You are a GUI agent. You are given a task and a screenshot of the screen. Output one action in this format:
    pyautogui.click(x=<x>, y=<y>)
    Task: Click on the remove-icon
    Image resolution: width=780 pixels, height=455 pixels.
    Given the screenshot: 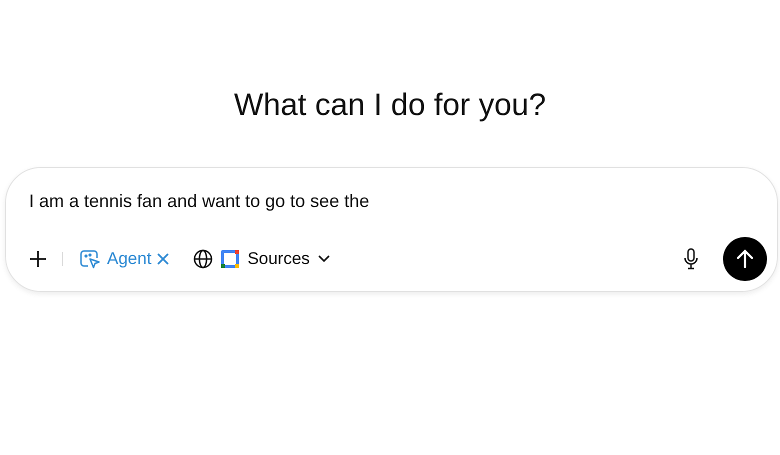 What is the action you would take?
    pyautogui.click(x=163, y=259)
    